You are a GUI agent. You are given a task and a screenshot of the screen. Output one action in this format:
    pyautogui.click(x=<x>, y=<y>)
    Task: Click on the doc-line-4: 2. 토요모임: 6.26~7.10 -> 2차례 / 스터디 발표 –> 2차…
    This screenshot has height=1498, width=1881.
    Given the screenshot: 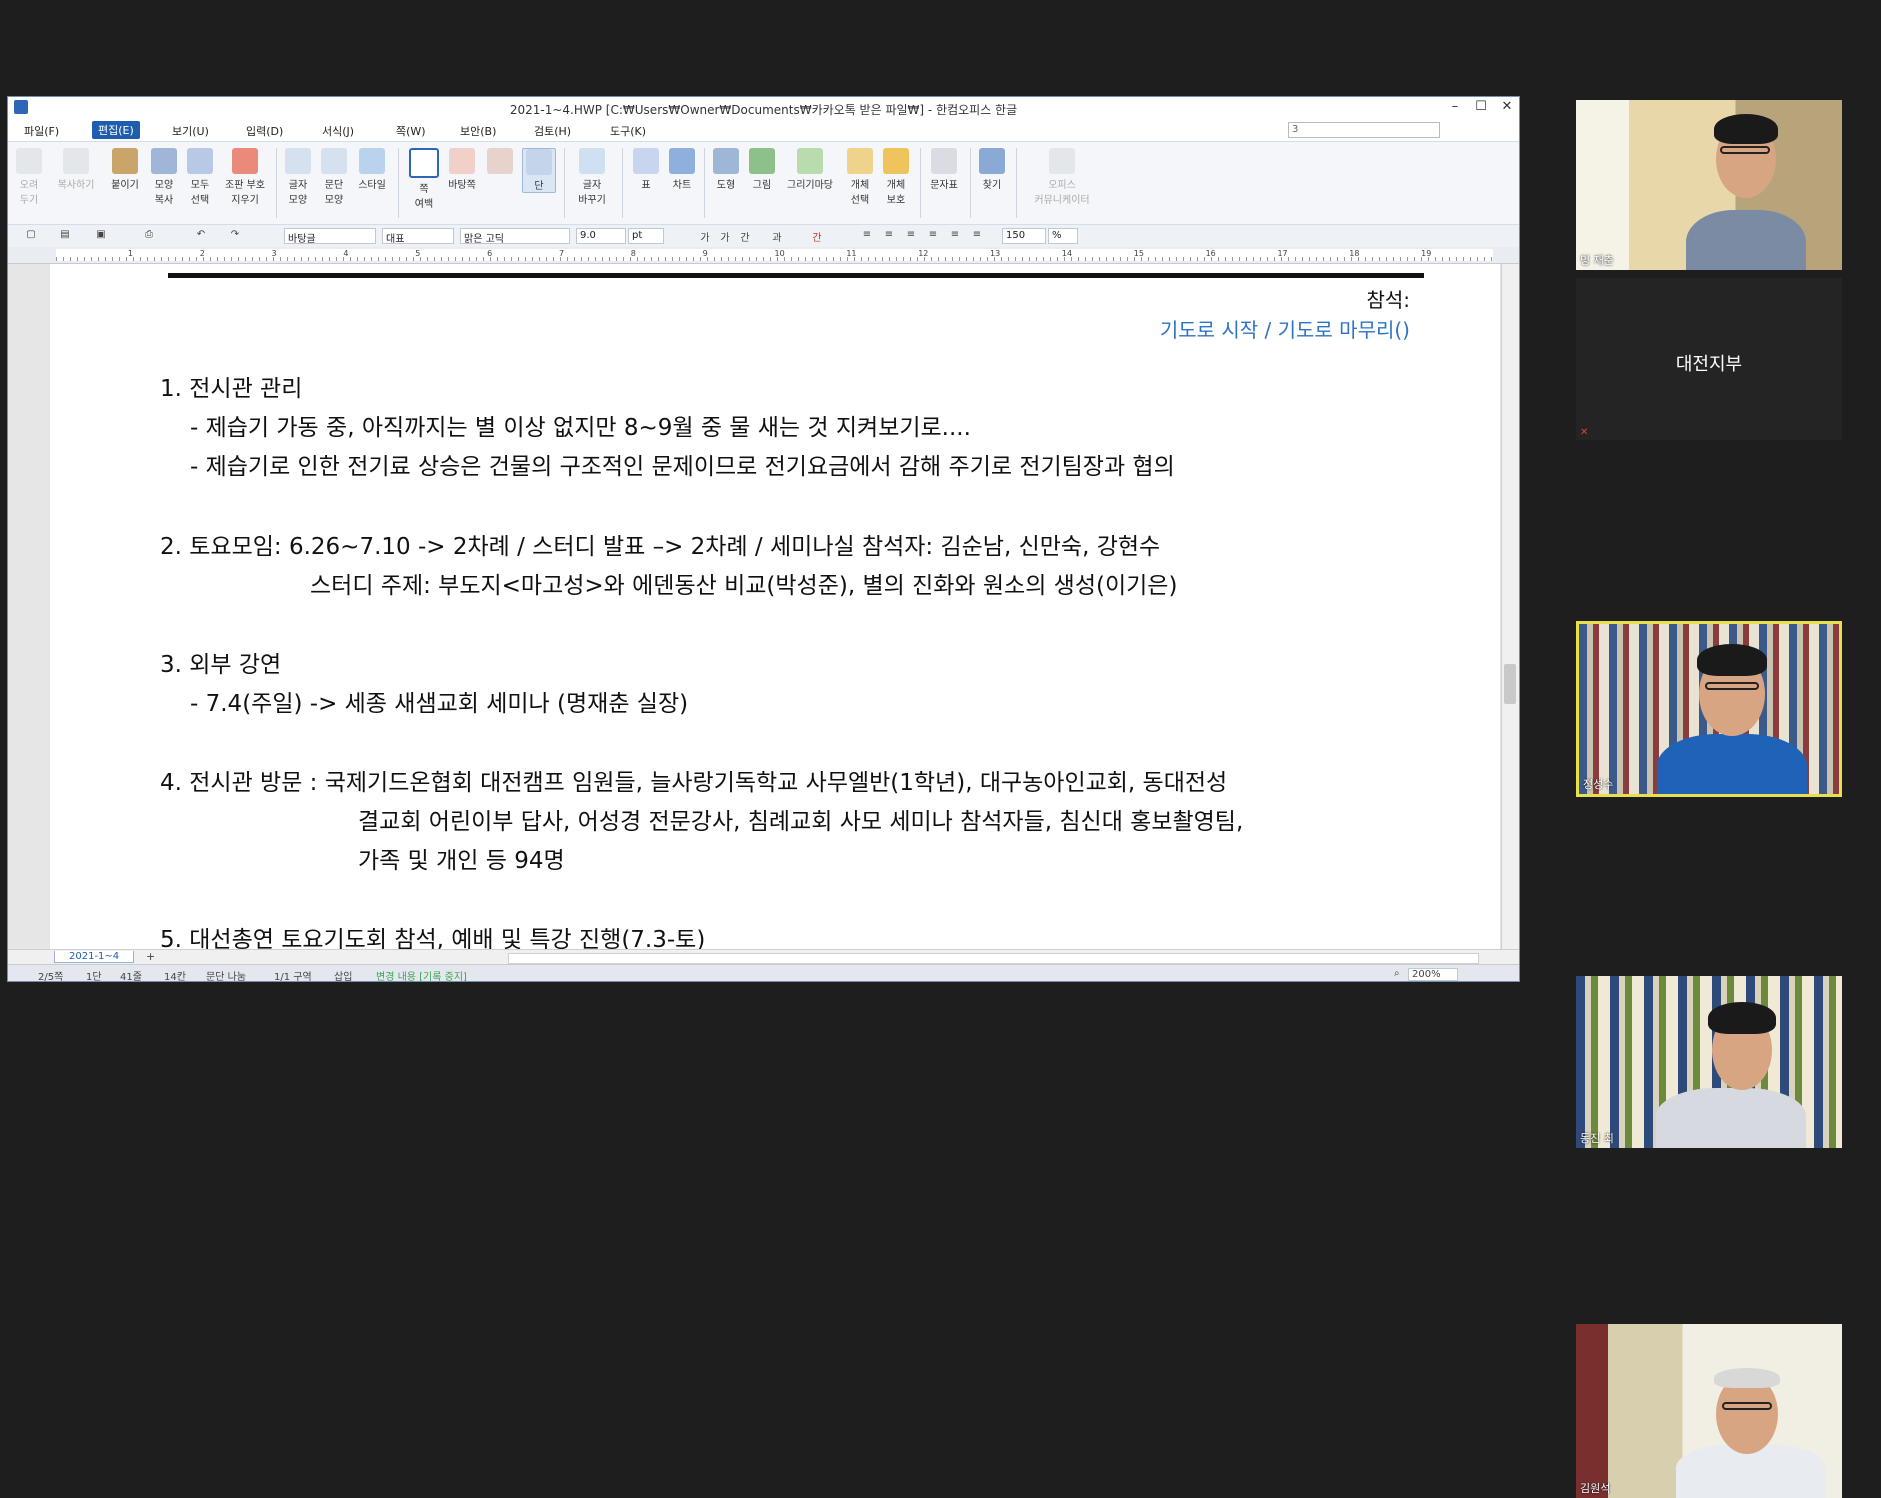 What is the action you would take?
    pyautogui.click(x=660, y=547)
    